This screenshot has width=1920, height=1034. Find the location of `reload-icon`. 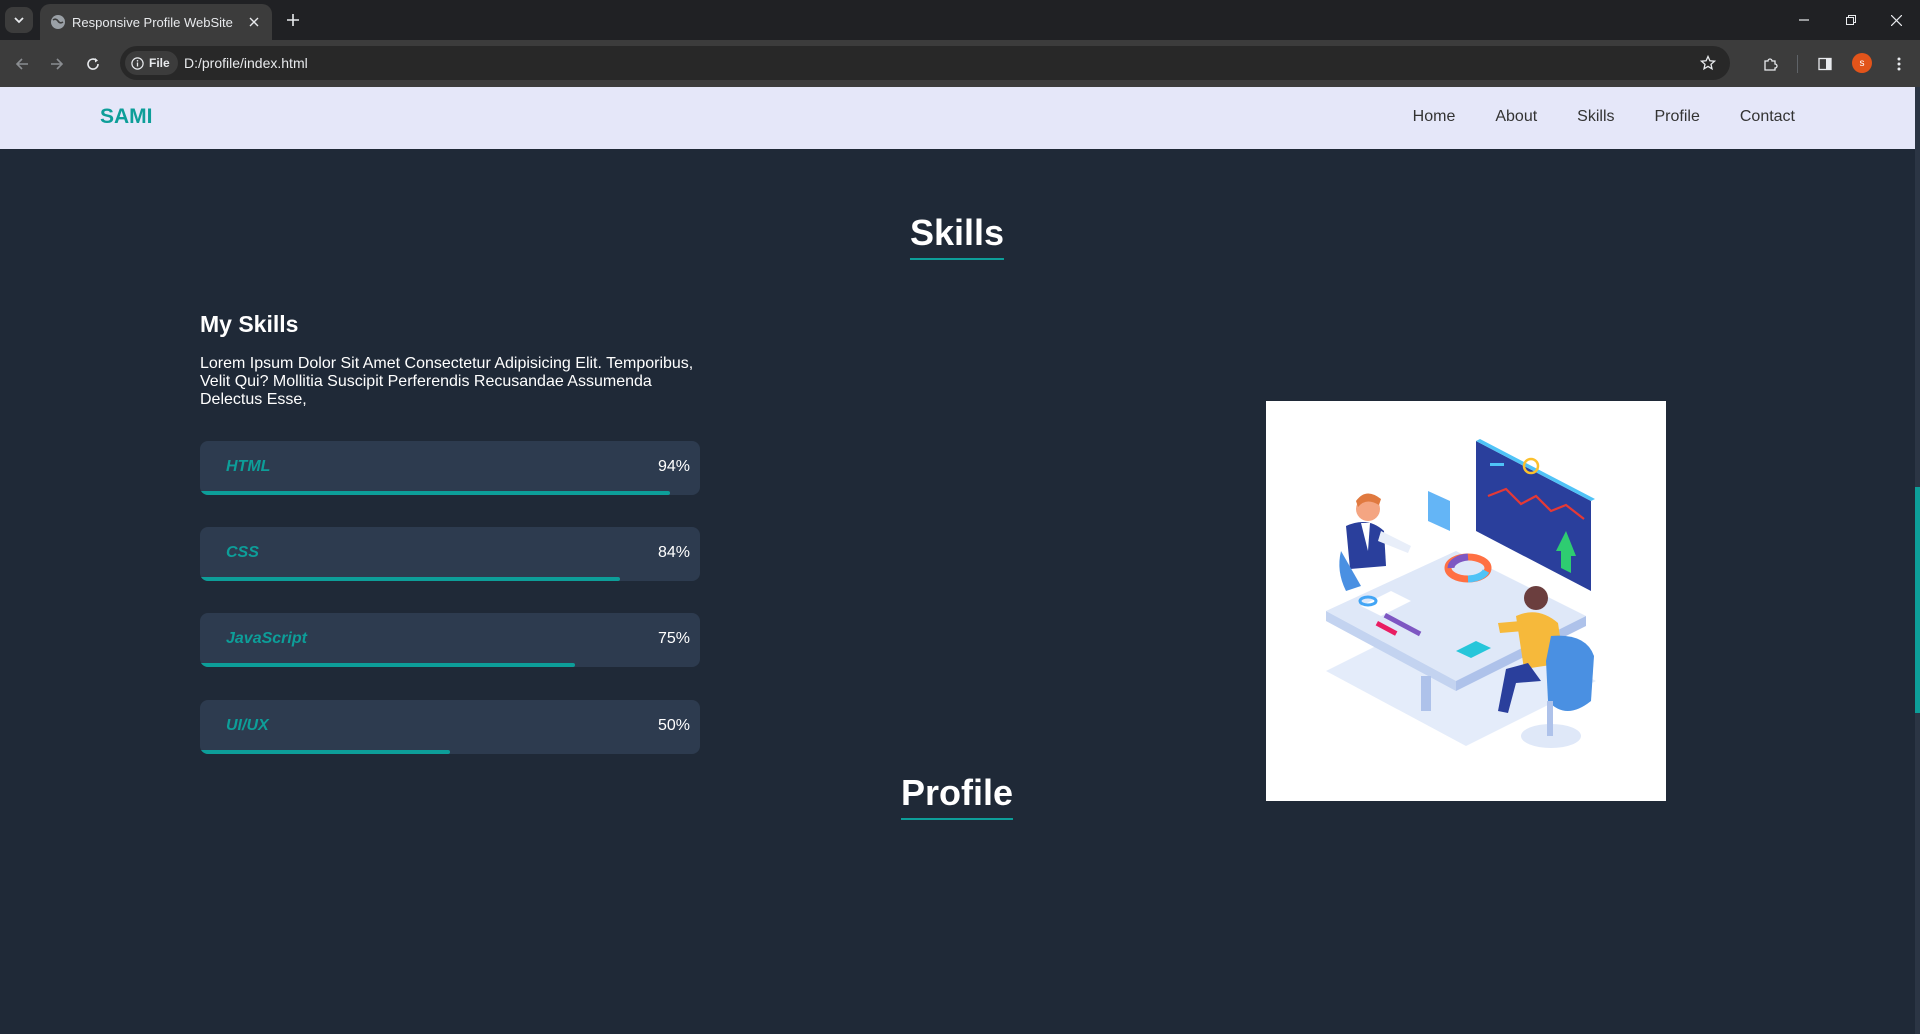

reload-icon is located at coordinates (93, 64).